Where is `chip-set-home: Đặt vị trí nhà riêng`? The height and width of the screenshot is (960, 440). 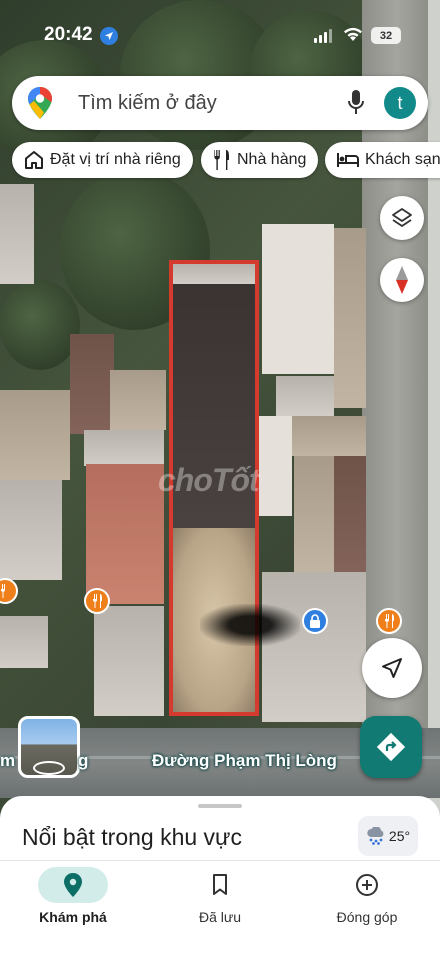
chip-set-home: Đặt vị trí nhà riêng is located at coordinates (102, 160).